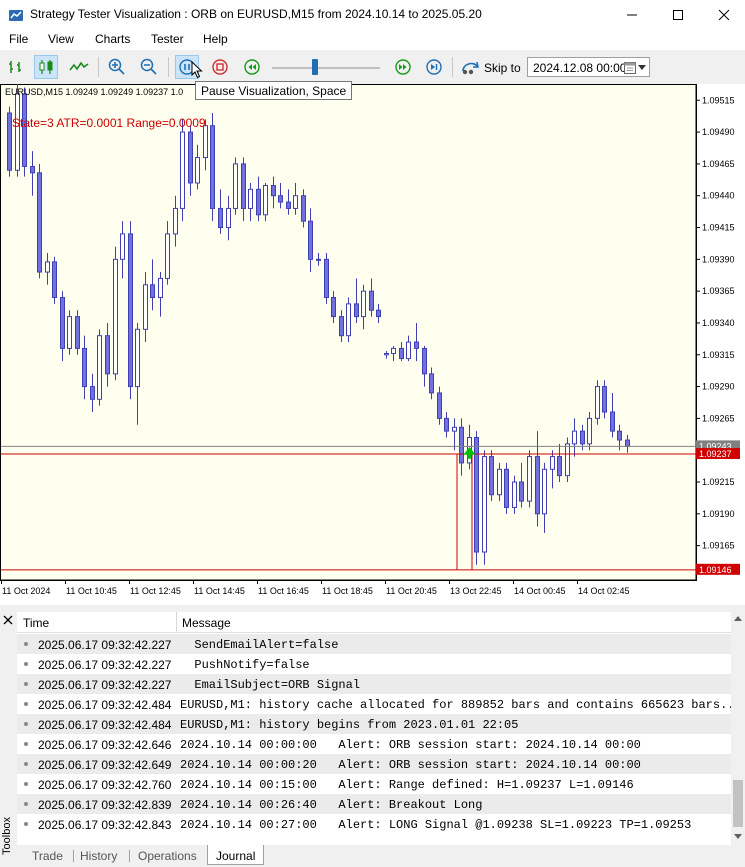 The height and width of the screenshot is (867, 745). Describe the element at coordinates (588, 67) in the screenshot. I see `skip-date-picker: 2024.12.08 00:00` at that location.